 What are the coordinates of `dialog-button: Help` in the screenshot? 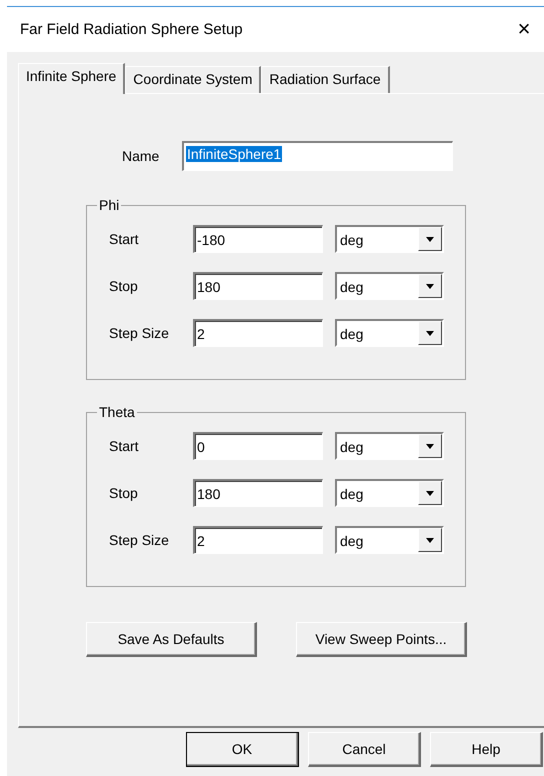 It's located at (486, 749).